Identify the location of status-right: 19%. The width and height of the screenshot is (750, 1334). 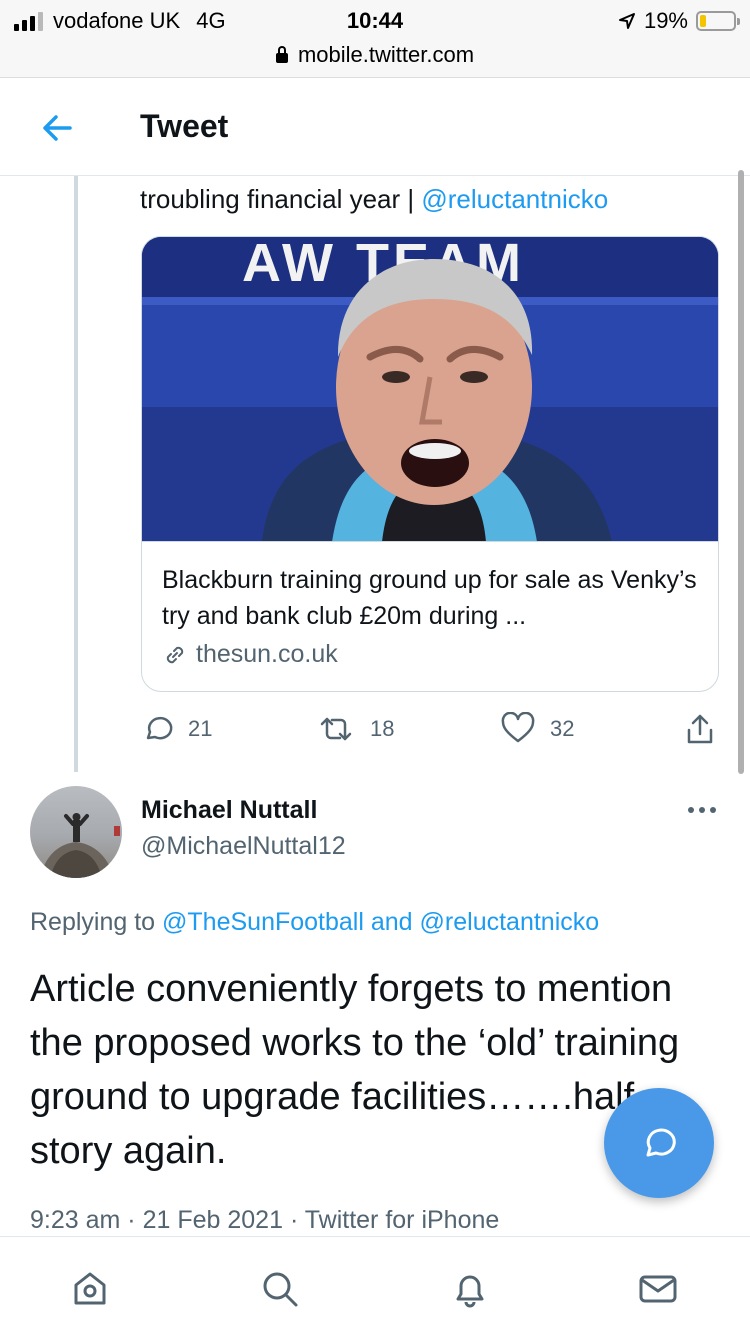
(679, 21).